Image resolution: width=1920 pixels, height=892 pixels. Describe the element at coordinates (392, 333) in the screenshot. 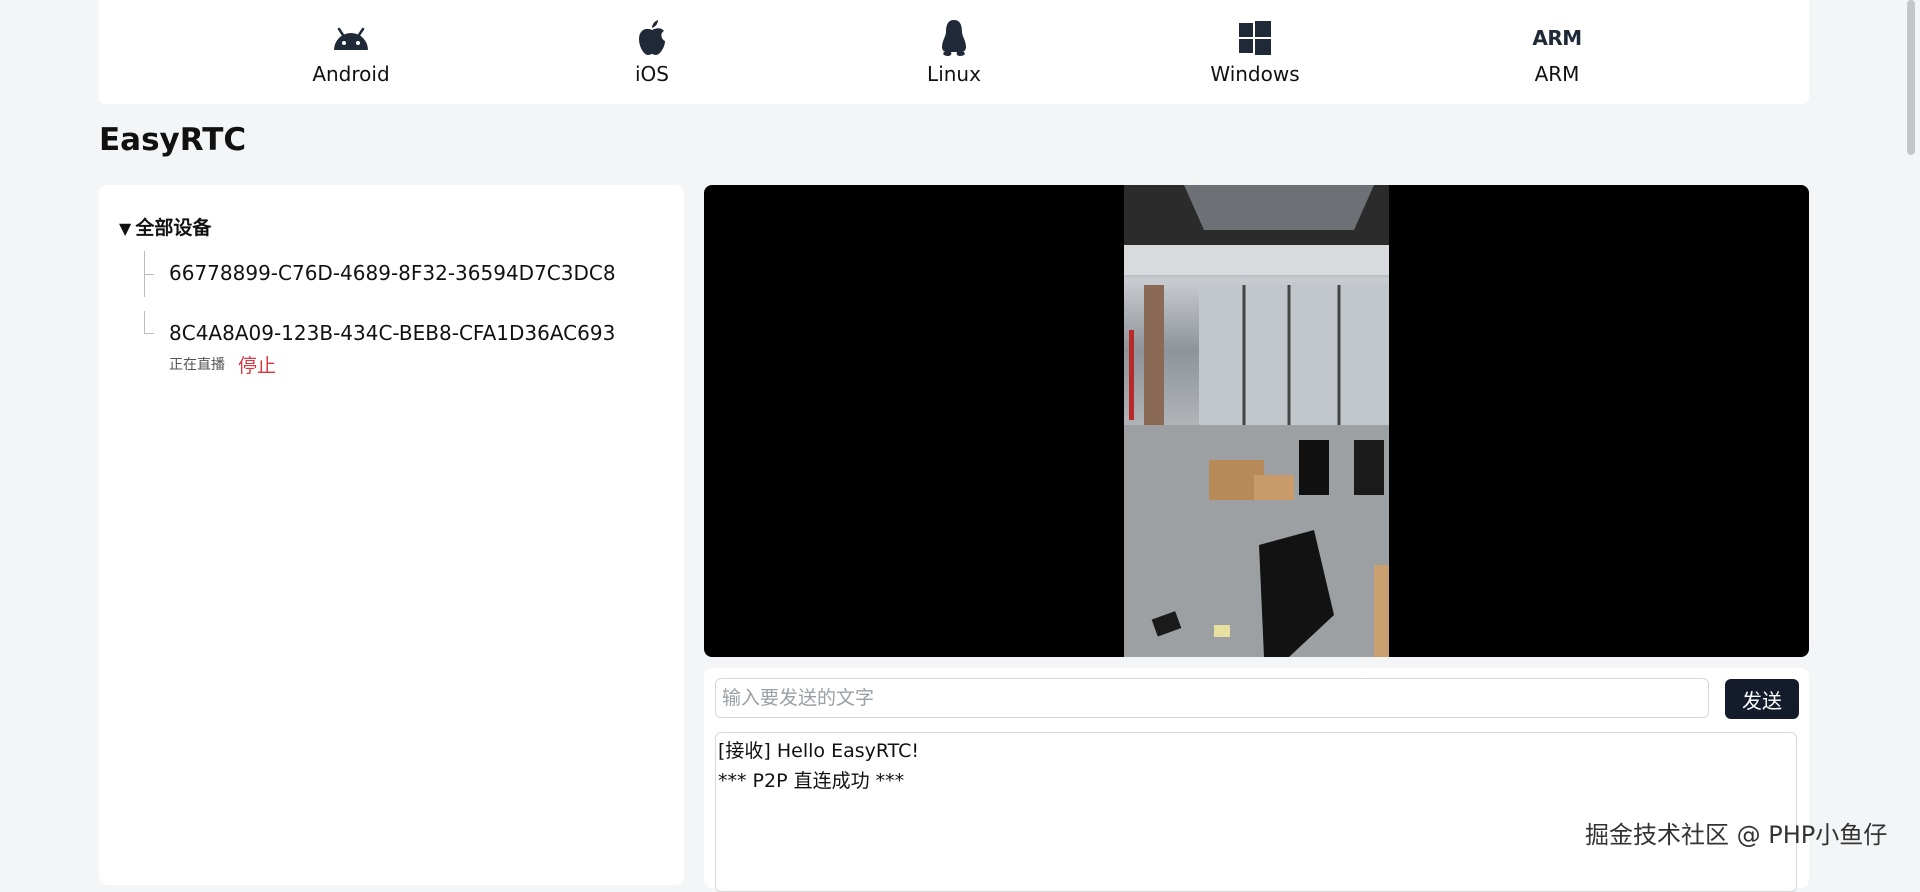

I see `device-item: 8C4A8A09-123B-434C-BEB8-CFA1D36AC693` at that location.